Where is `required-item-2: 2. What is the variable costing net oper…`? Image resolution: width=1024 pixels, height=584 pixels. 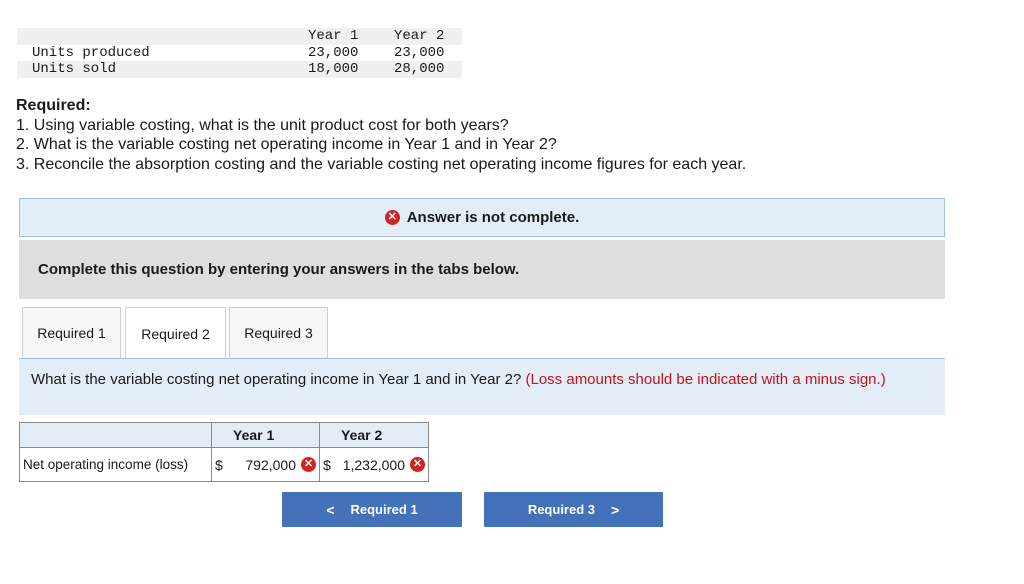 required-item-2: 2. What is the variable costing net oper… is located at coordinates (286, 144).